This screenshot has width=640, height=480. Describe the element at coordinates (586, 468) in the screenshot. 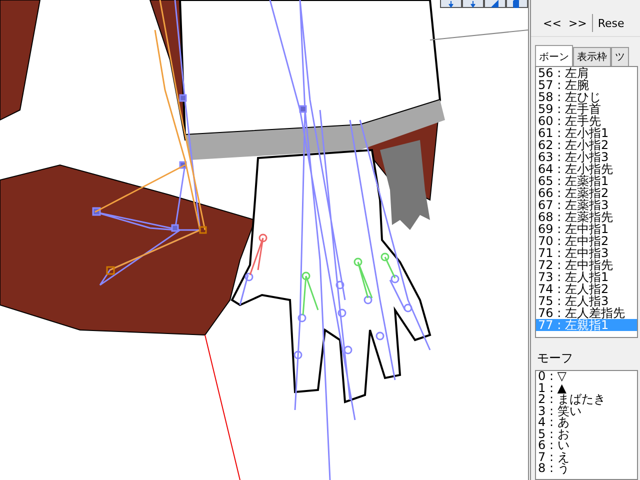

I see `morph-list-item: 8 : う` at that location.